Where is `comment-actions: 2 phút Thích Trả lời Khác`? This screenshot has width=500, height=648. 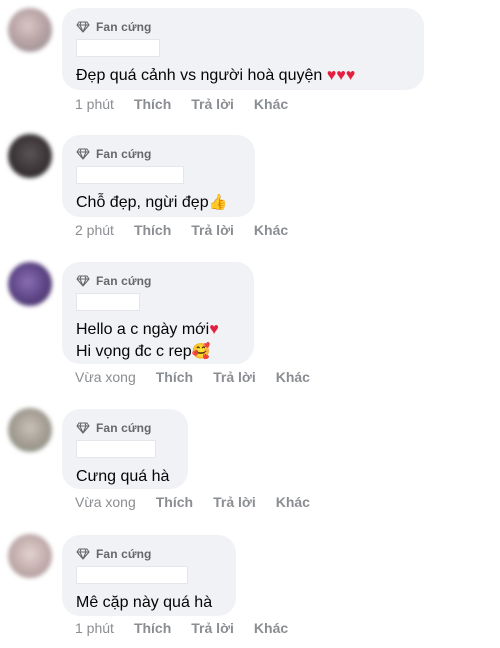
comment-actions: 2 phút Thích Trả lời Khác is located at coordinates (191, 230).